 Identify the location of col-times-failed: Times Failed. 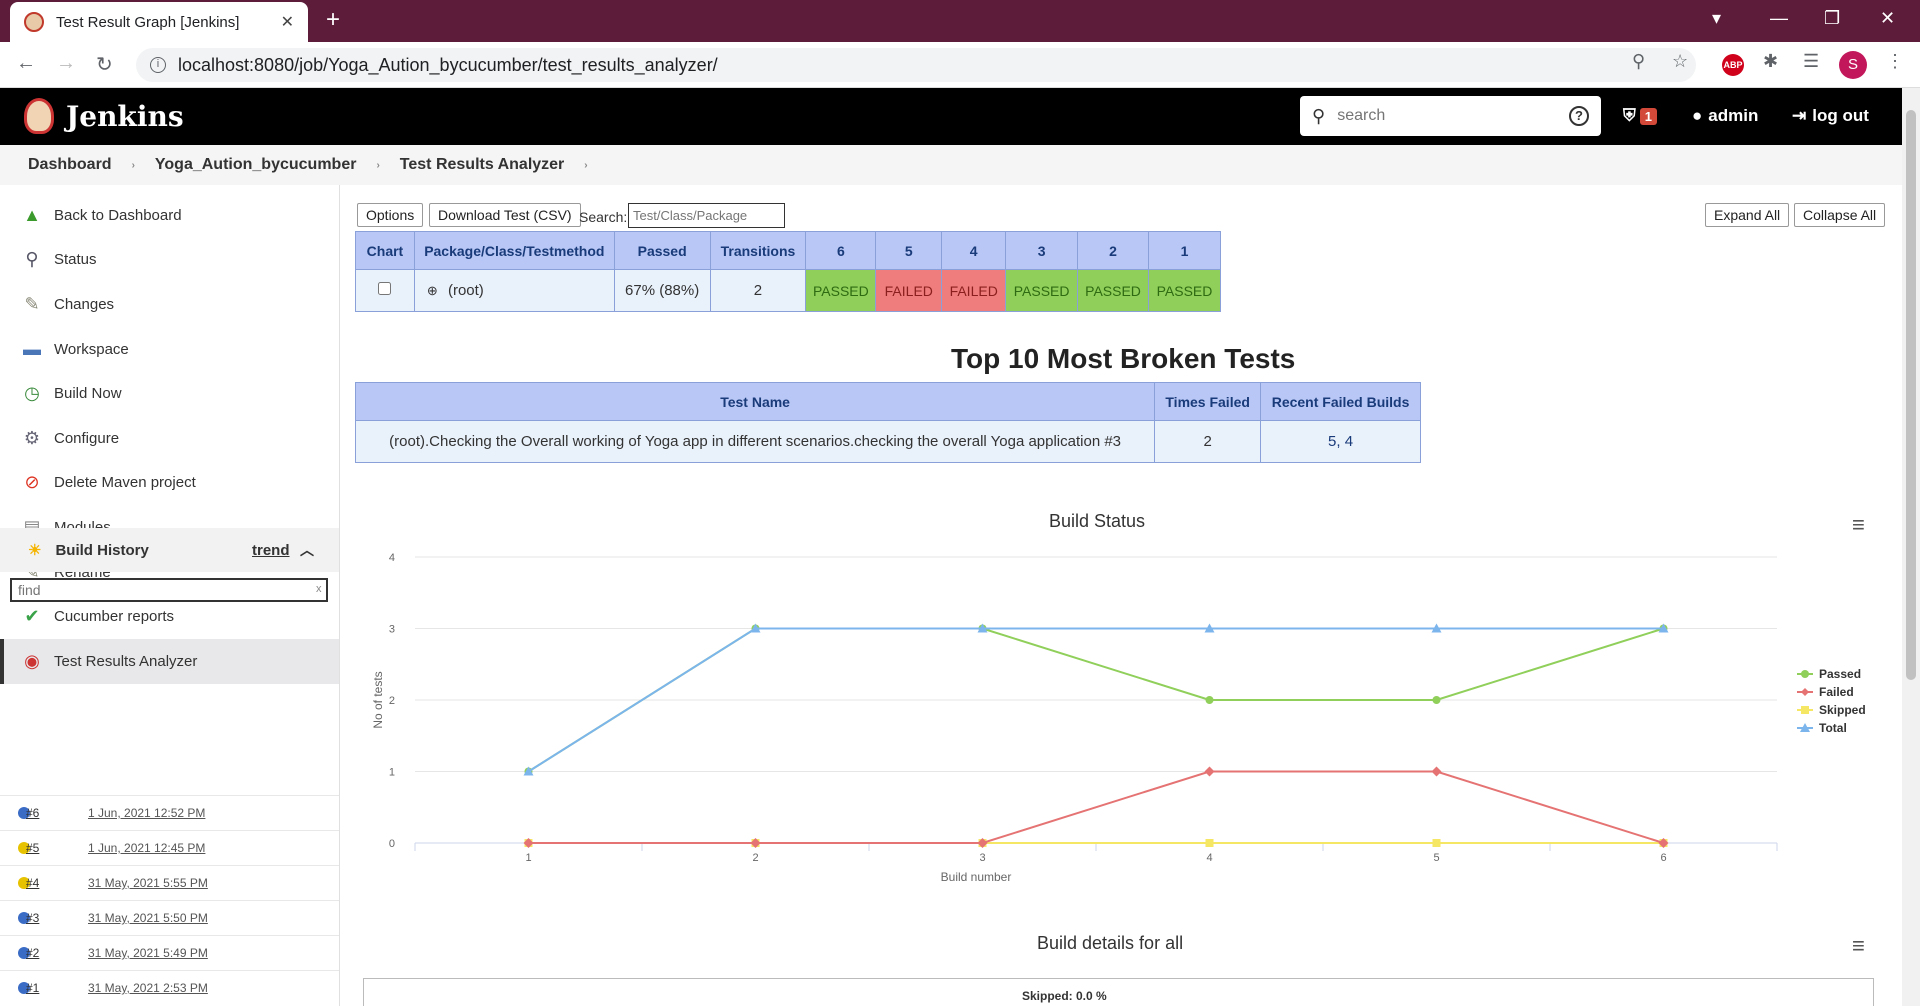
(1208, 401).